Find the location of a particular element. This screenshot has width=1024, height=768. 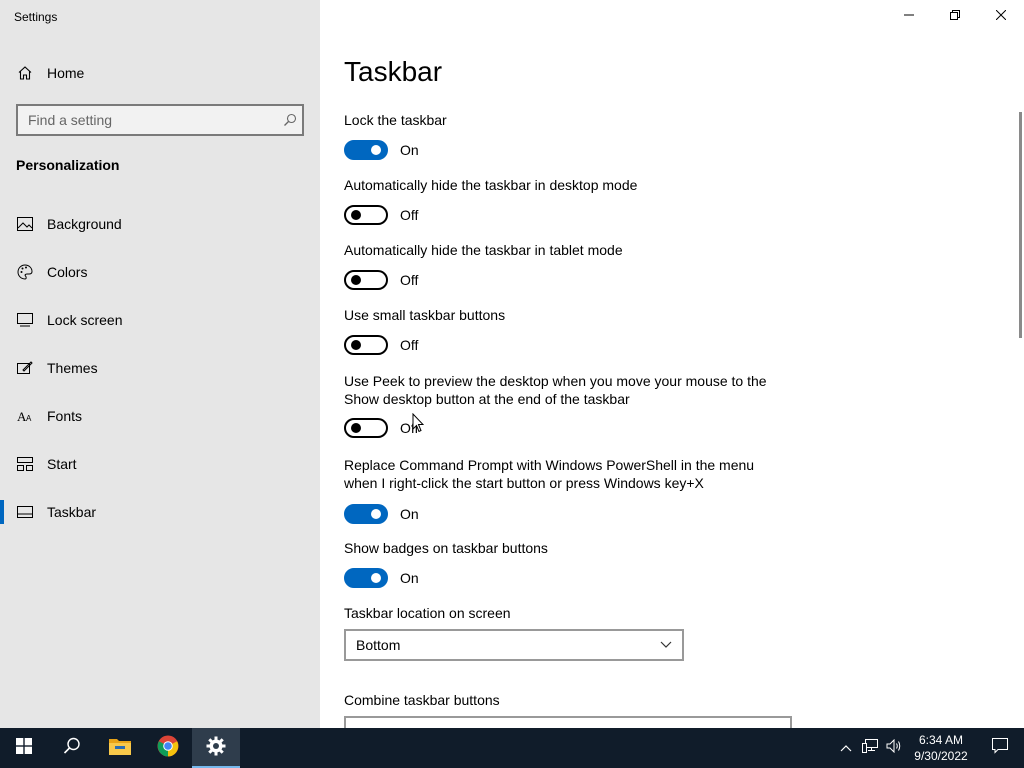

sidebar-item-background: Background is located at coordinates (160, 224).